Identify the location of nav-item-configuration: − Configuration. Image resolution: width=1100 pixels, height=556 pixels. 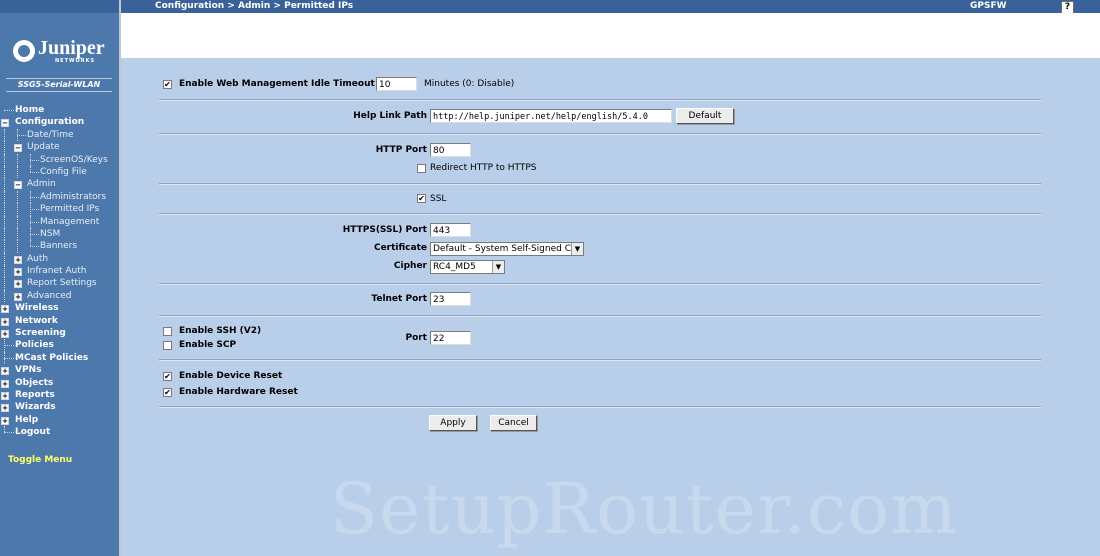
(59, 122).